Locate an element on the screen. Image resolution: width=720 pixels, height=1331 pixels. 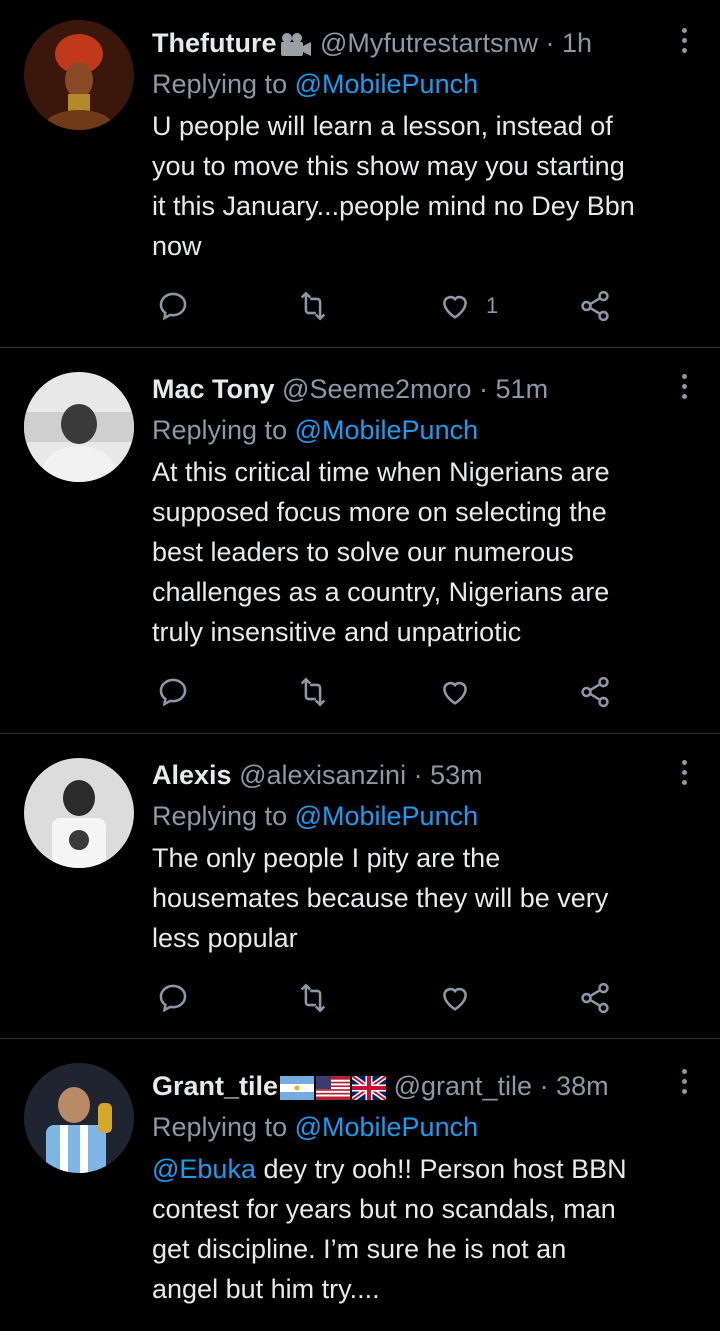
argentina-flag-icon is located at coordinates (297, 1087).